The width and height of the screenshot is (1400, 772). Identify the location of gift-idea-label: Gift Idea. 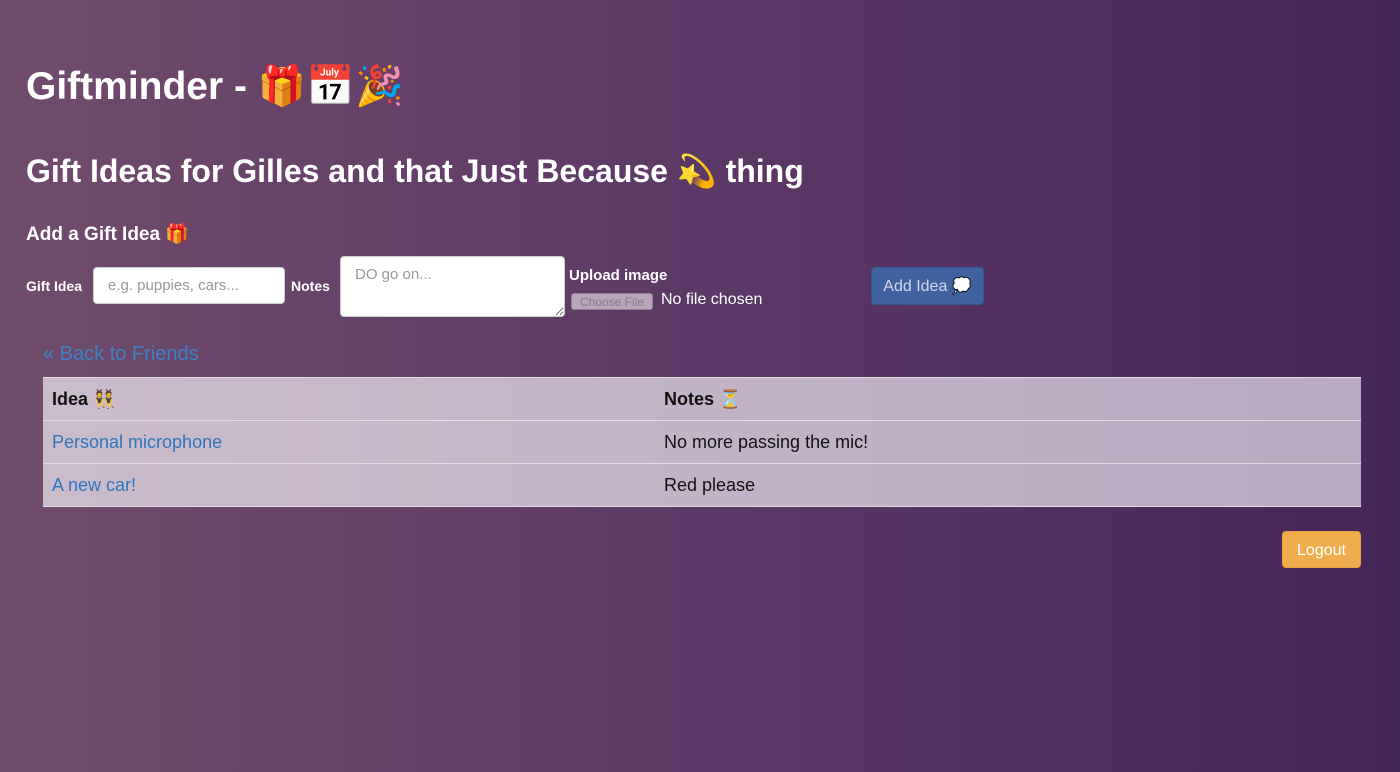
(54, 286).